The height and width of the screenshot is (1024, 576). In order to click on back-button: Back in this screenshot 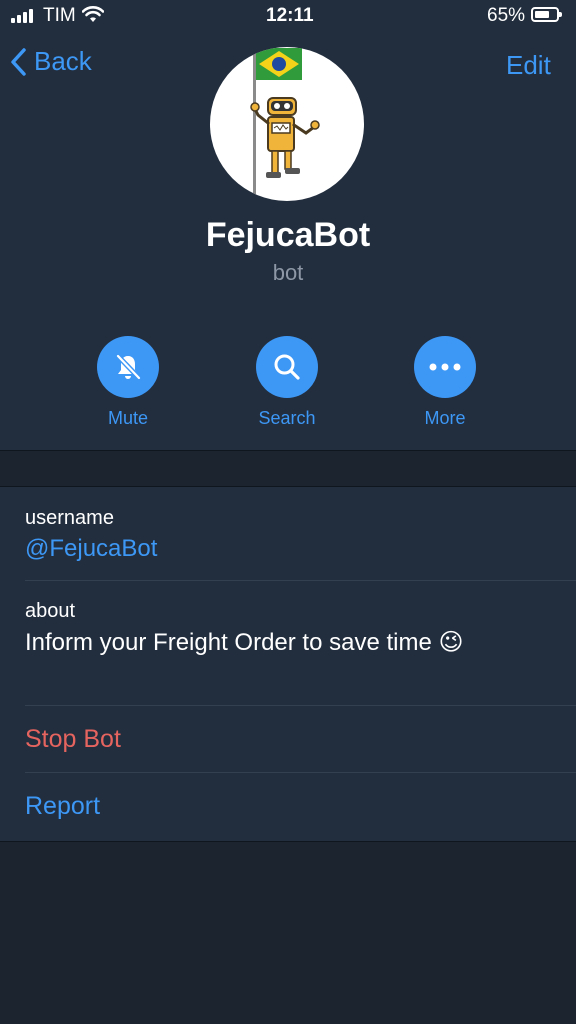, I will do `click(51, 61)`.